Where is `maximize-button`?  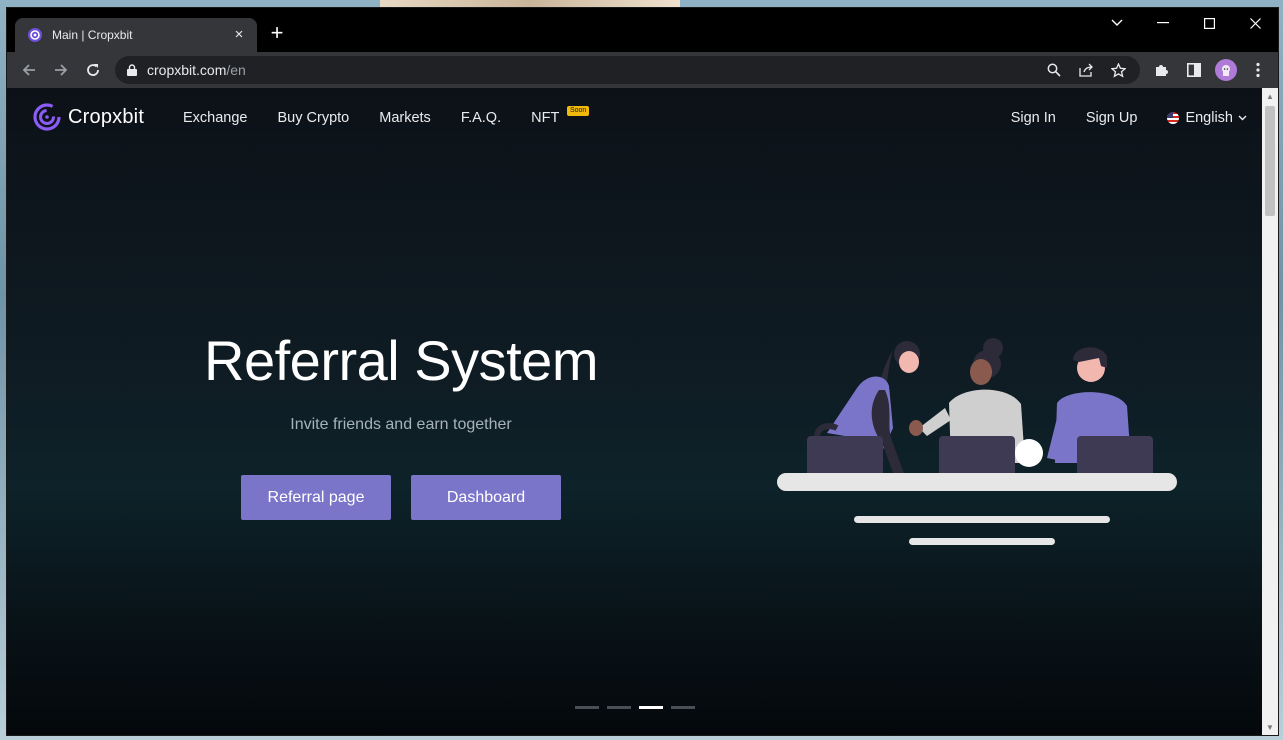 maximize-button is located at coordinates (1209, 23).